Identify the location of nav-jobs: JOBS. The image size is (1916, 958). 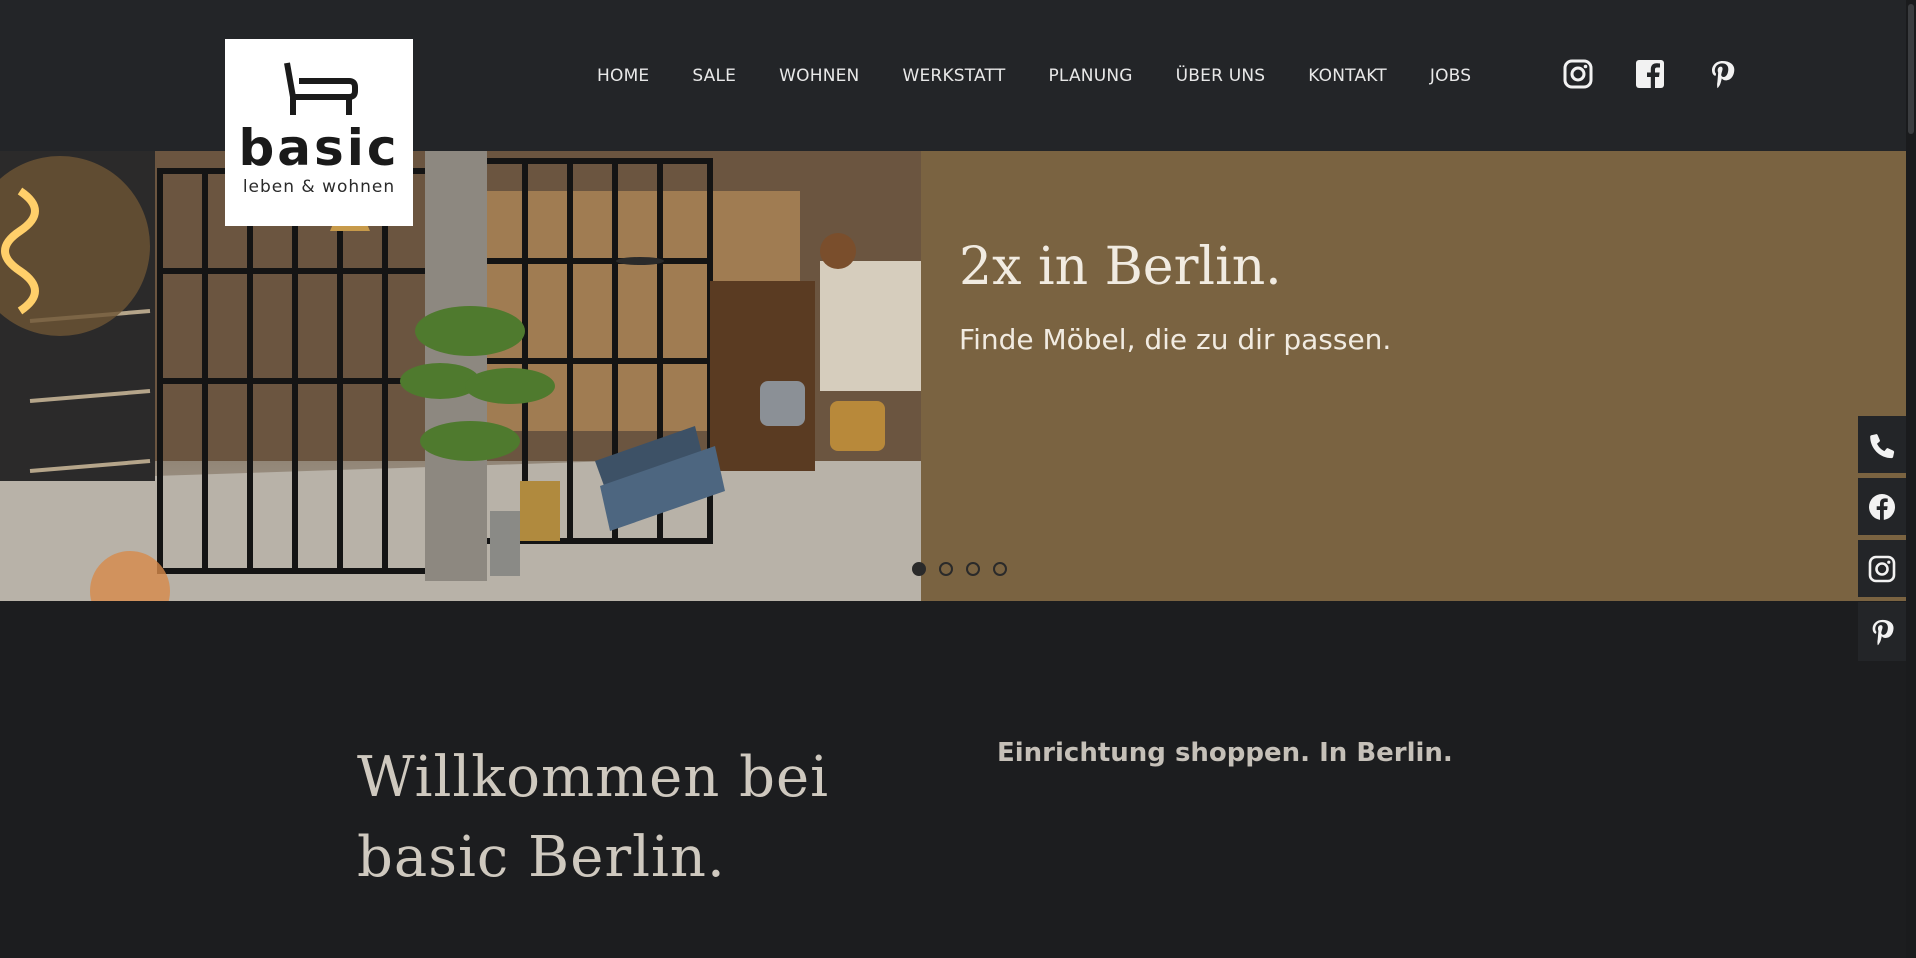
(1450, 76).